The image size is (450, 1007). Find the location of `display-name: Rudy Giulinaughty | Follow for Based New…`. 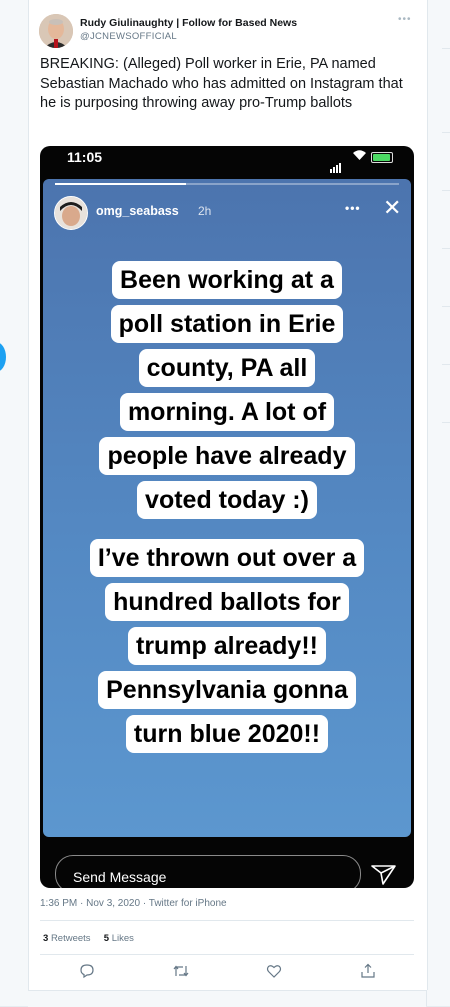

display-name: Rudy Giulinaughty | Follow for Based New… is located at coordinates (188, 23).